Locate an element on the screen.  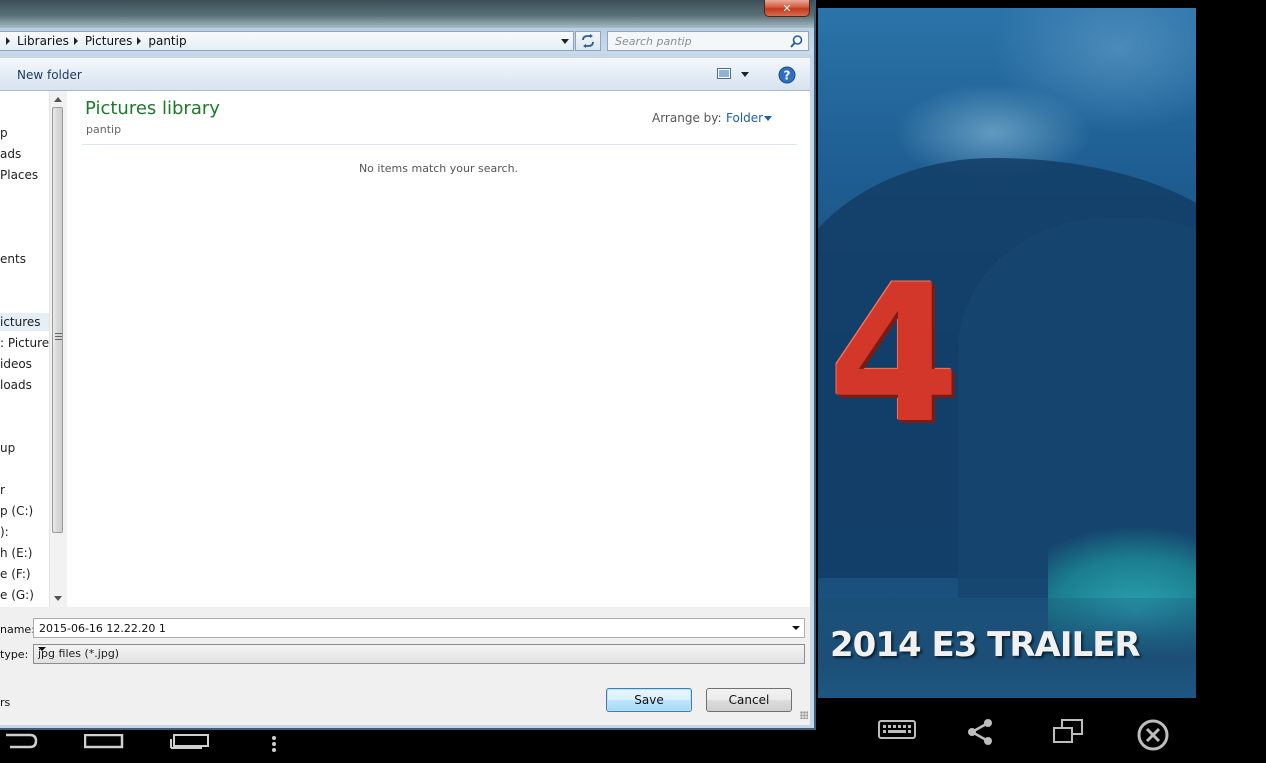
help-icon: ? is located at coordinates (787, 75).